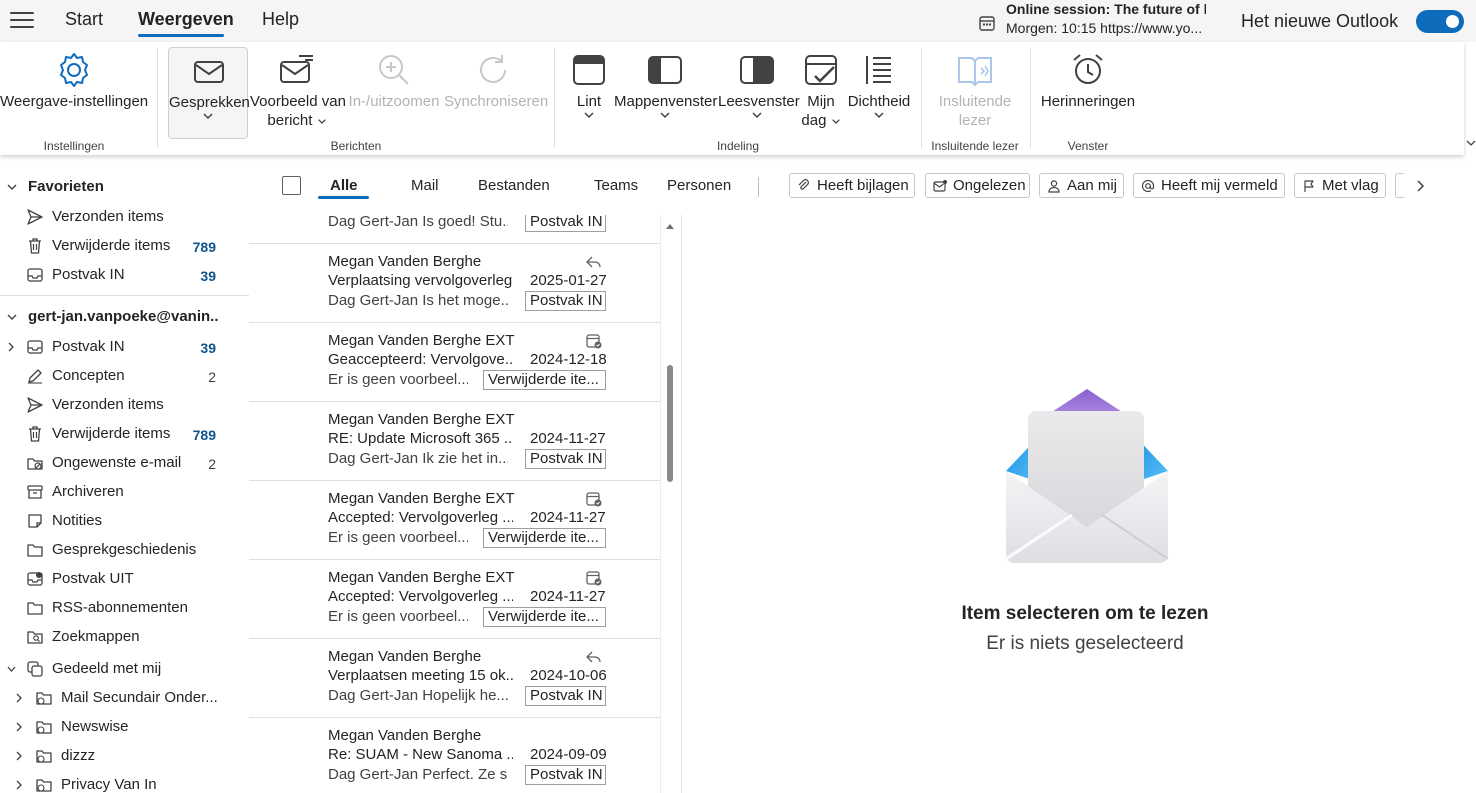  Describe the element at coordinates (670, 504) in the screenshot. I see `message-list-scrollbar` at that location.